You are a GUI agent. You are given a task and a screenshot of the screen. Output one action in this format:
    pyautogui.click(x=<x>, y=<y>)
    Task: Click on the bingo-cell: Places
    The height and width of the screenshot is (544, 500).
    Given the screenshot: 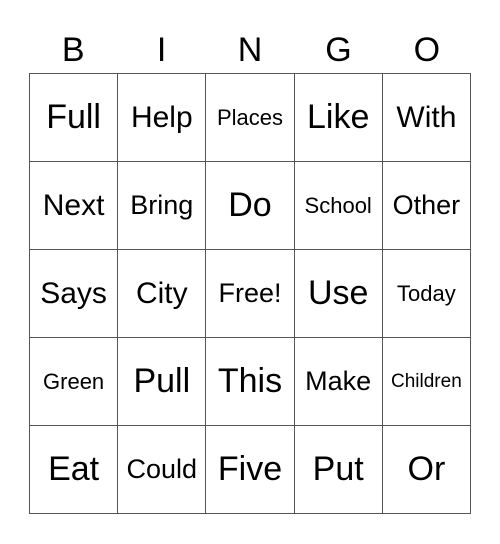 What is the action you would take?
    pyautogui.click(x=250, y=118)
    